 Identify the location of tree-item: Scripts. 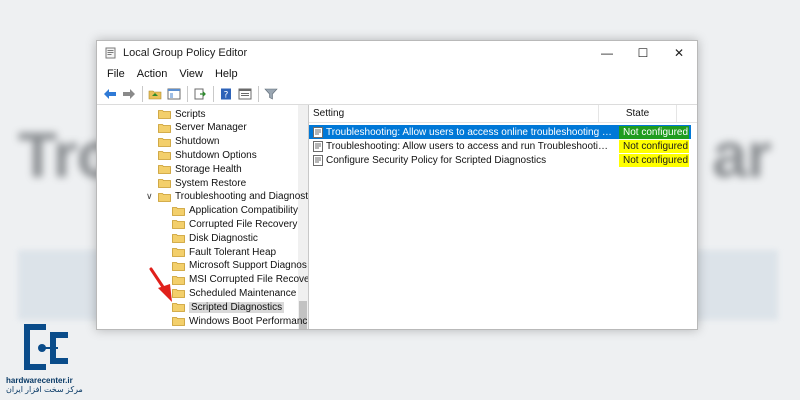
(182, 114).